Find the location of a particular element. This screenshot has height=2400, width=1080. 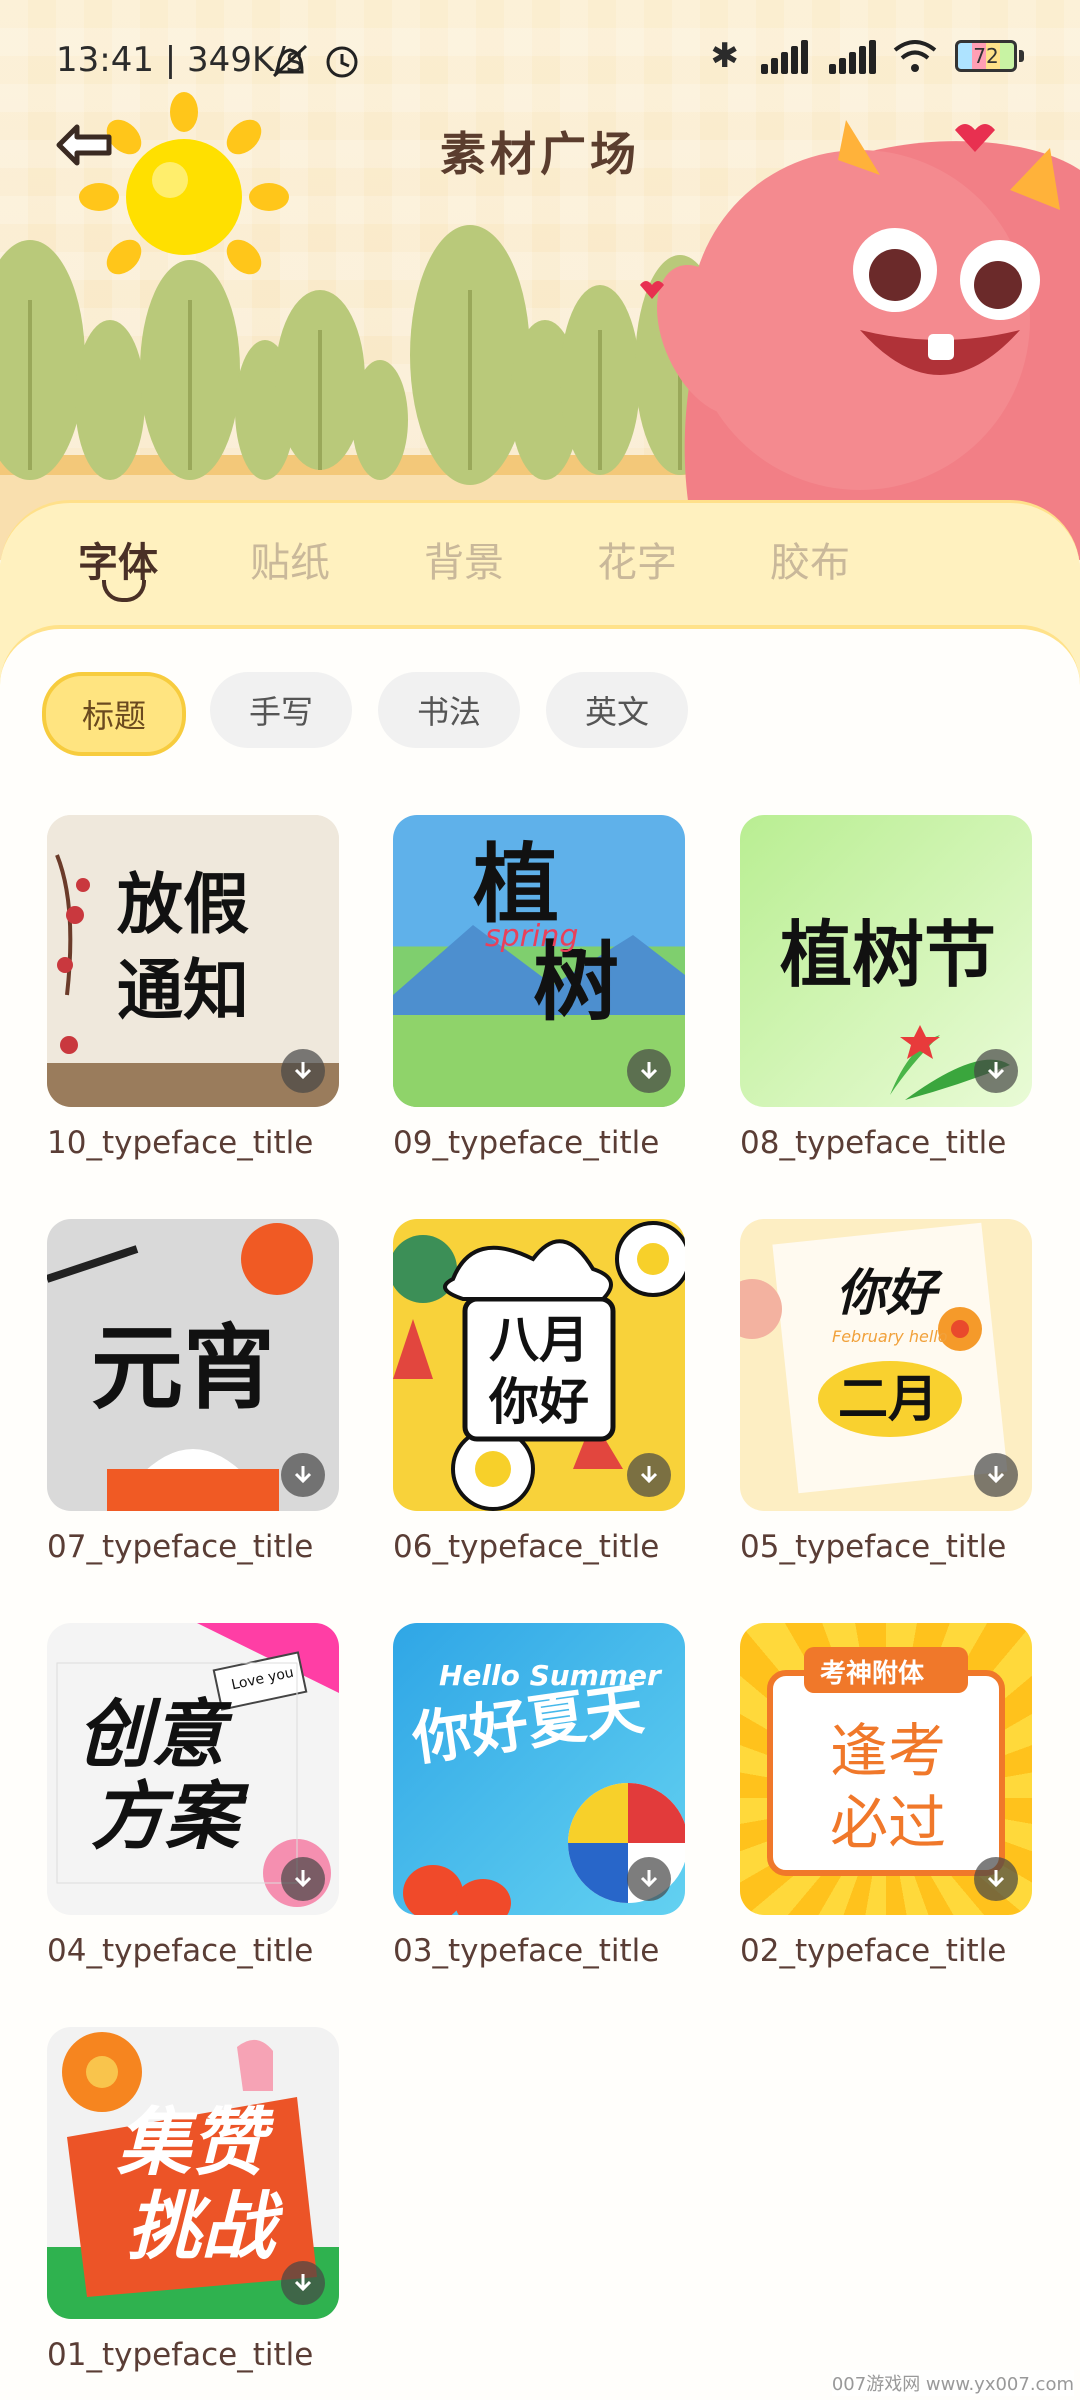

font-card-10: 放假 通知 is located at coordinates (193, 961).